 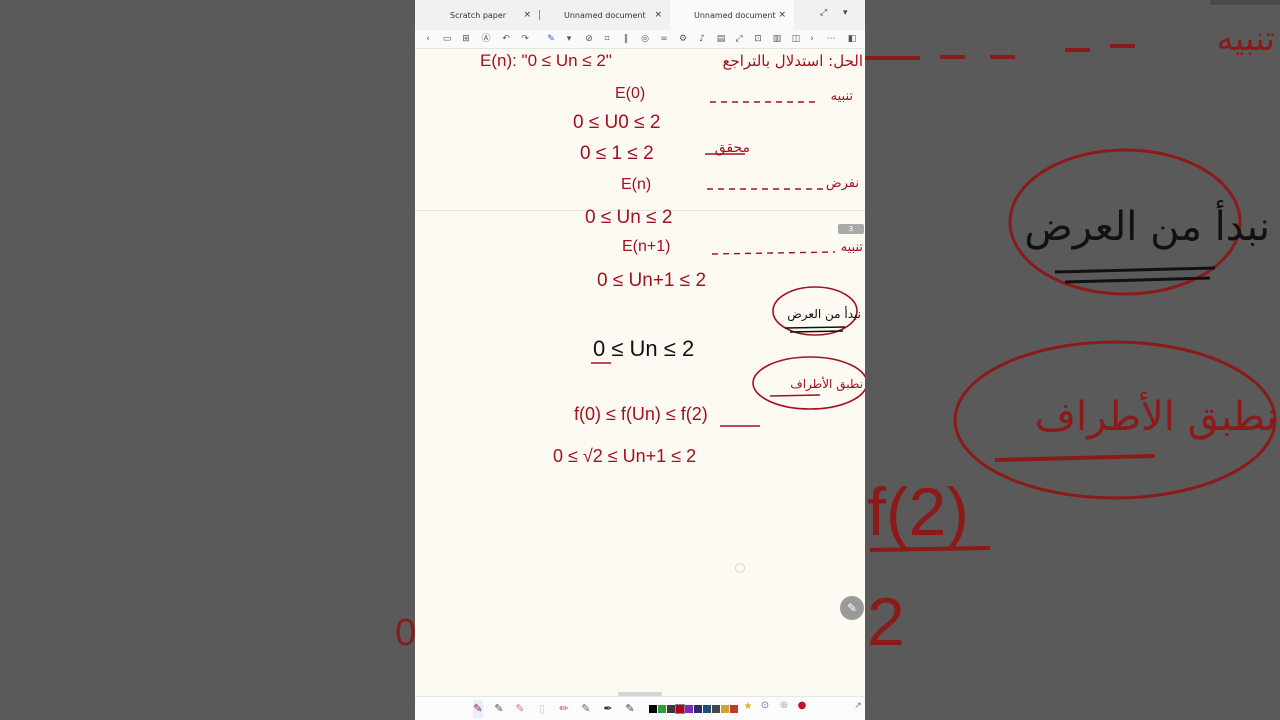 I want to click on pencil-icon: ✏, so click(x=564, y=709).